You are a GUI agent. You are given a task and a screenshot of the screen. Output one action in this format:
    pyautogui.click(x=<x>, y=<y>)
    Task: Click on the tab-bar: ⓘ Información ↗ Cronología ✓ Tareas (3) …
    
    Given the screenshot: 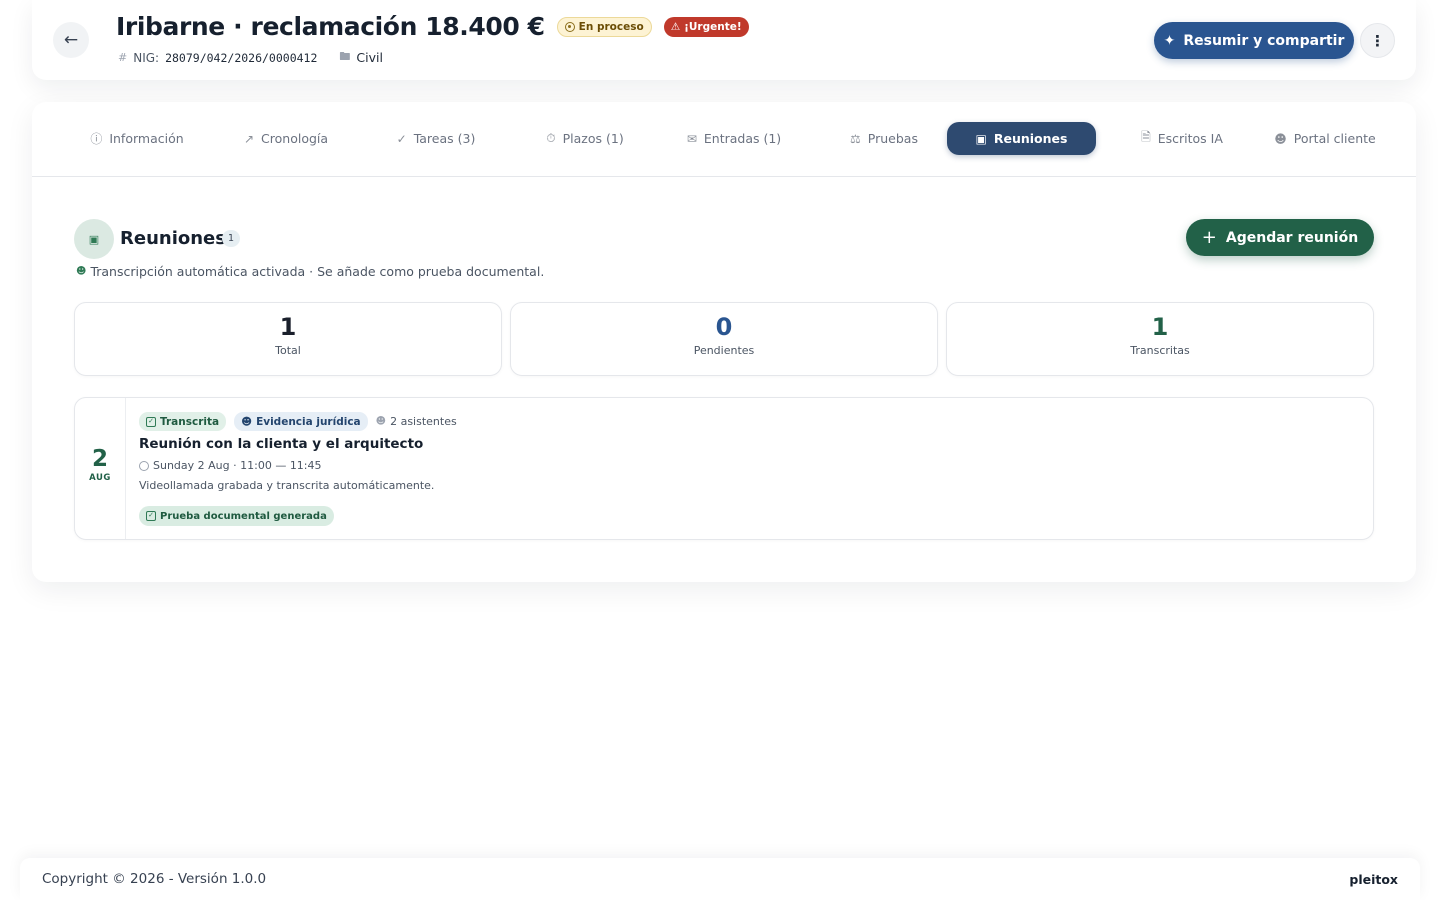 What is the action you would take?
    pyautogui.click(x=724, y=139)
    